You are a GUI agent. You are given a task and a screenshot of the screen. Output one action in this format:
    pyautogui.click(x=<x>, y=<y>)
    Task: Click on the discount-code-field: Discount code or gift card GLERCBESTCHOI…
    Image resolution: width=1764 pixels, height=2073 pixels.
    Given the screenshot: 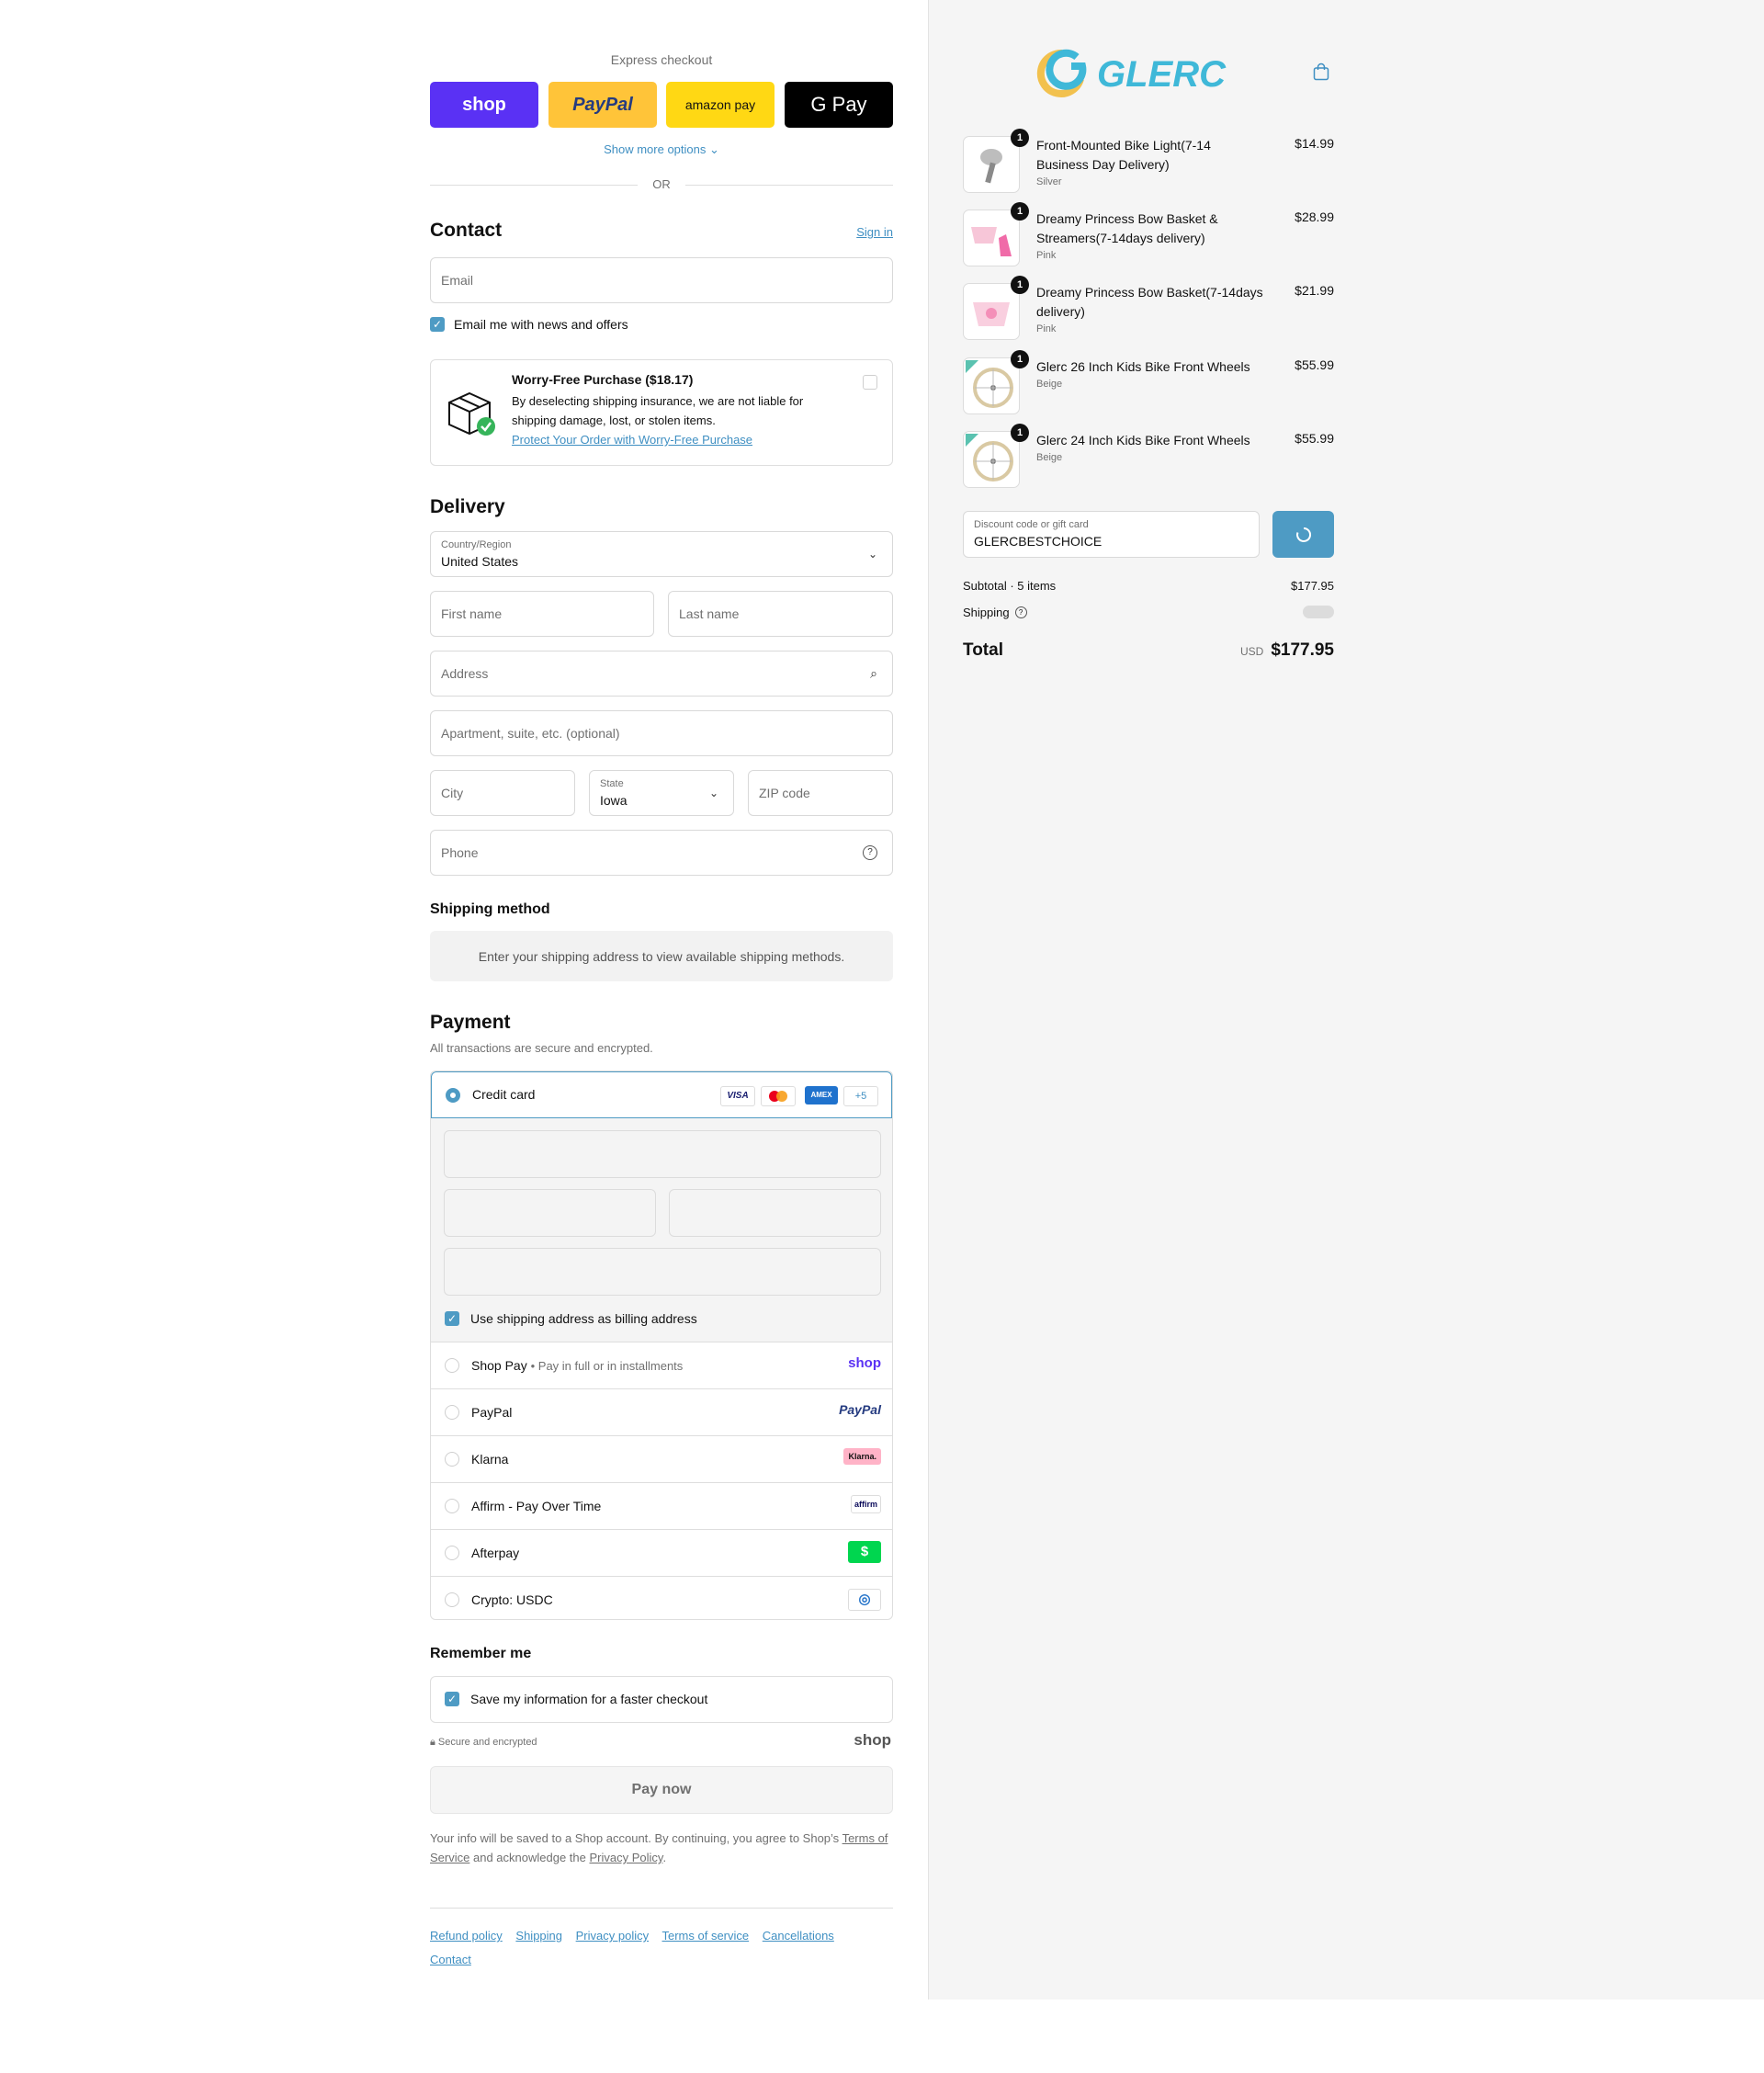 What is the action you would take?
    pyautogui.click(x=1111, y=534)
    